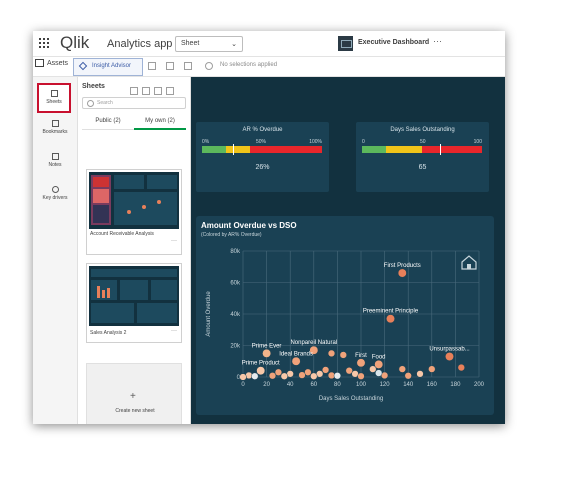 This screenshot has height=490, width=571. What do you see at coordinates (266, 385) in the screenshot?
I see `x-tick-label: 20` at bounding box center [266, 385].